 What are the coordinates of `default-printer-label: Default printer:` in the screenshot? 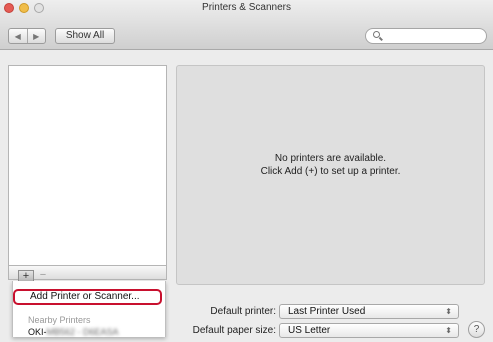 It's located at (243, 311).